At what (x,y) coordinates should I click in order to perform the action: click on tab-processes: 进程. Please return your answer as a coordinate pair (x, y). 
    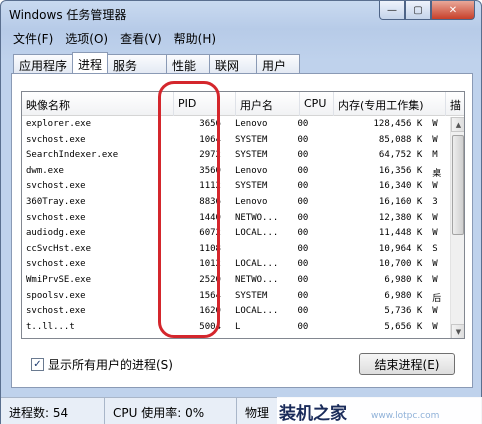
    Looking at the image, I should click on (90, 62).